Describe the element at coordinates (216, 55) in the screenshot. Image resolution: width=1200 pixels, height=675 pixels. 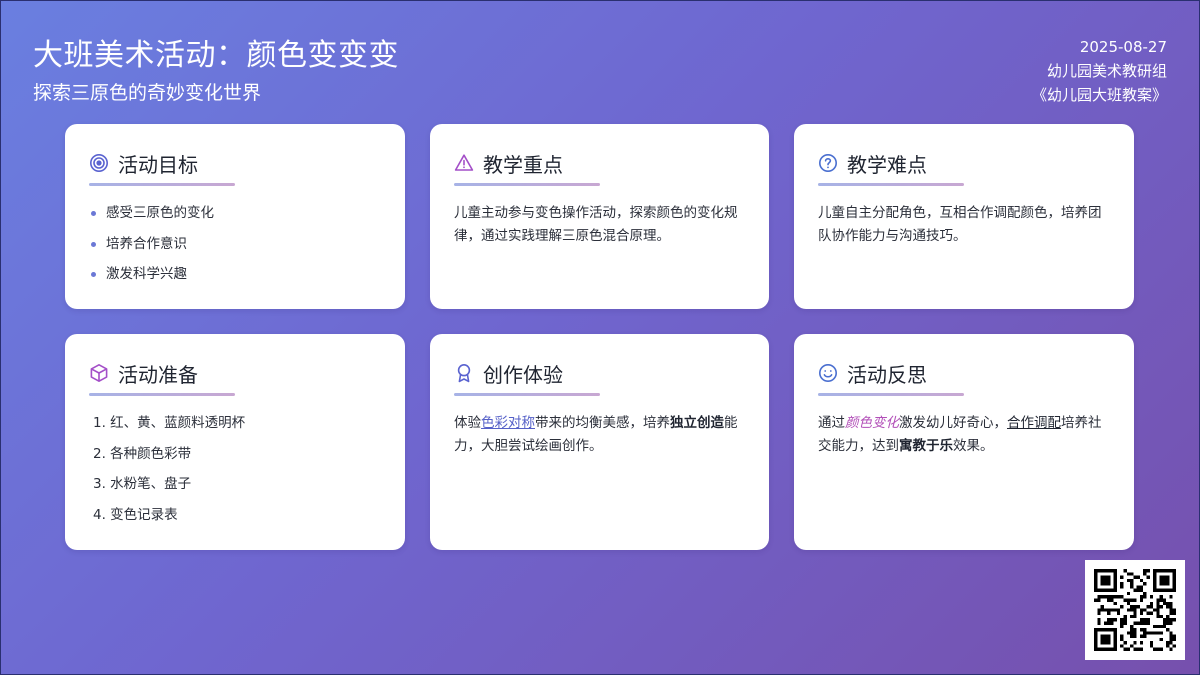
I see `page-title: 大班美术活动：颜色变变变` at that location.